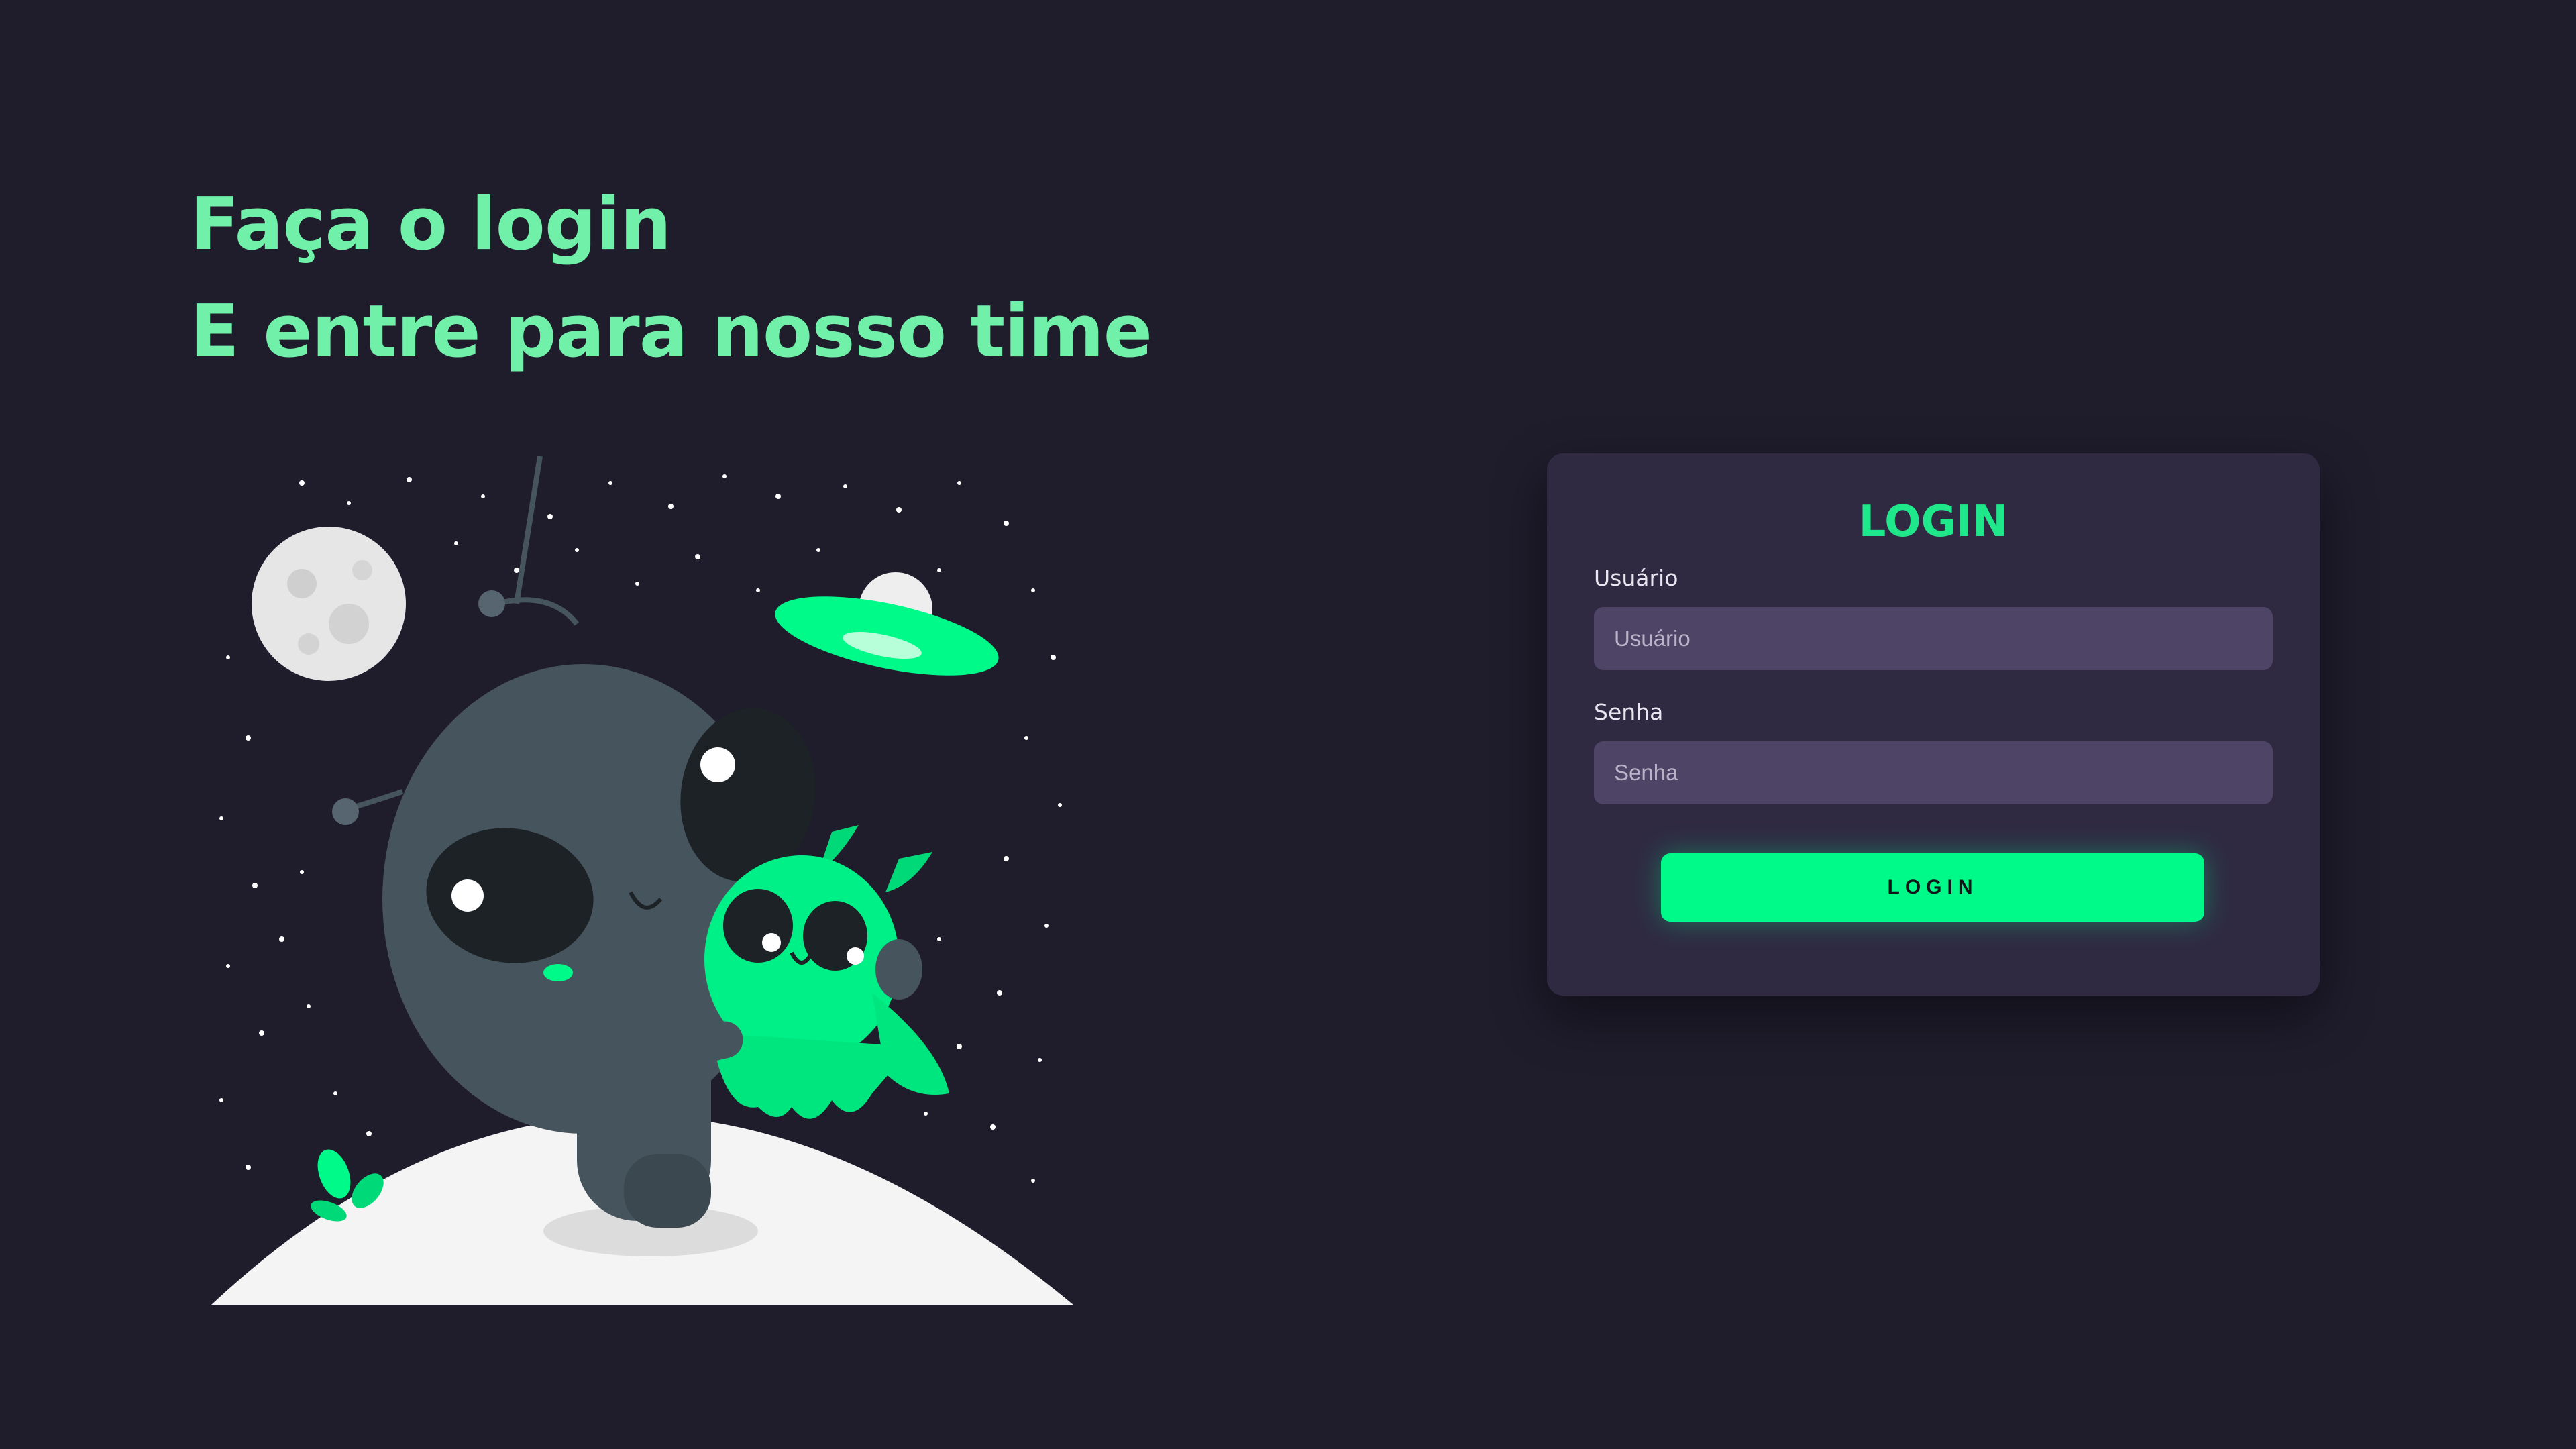 This screenshot has width=2576, height=1449. Describe the element at coordinates (671, 332) in the screenshot. I see `headline-line-2: E entre para nosso time` at that location.